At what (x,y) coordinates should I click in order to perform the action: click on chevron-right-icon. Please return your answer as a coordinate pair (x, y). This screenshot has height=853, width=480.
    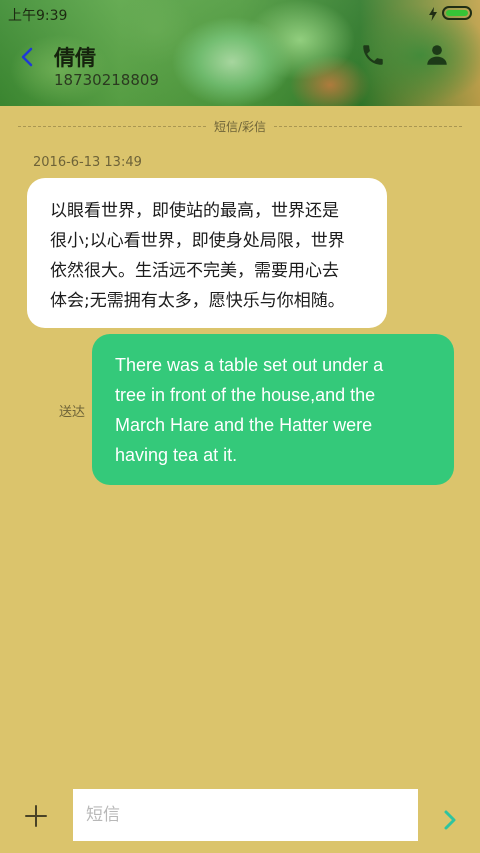
    Looking at the image, I should click on (450, 820).